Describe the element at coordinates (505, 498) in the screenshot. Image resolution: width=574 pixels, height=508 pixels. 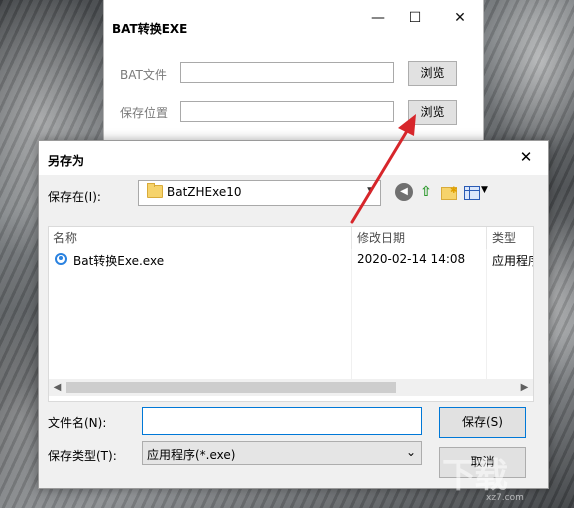
I see `watermark-url: xz7.com` at that location.